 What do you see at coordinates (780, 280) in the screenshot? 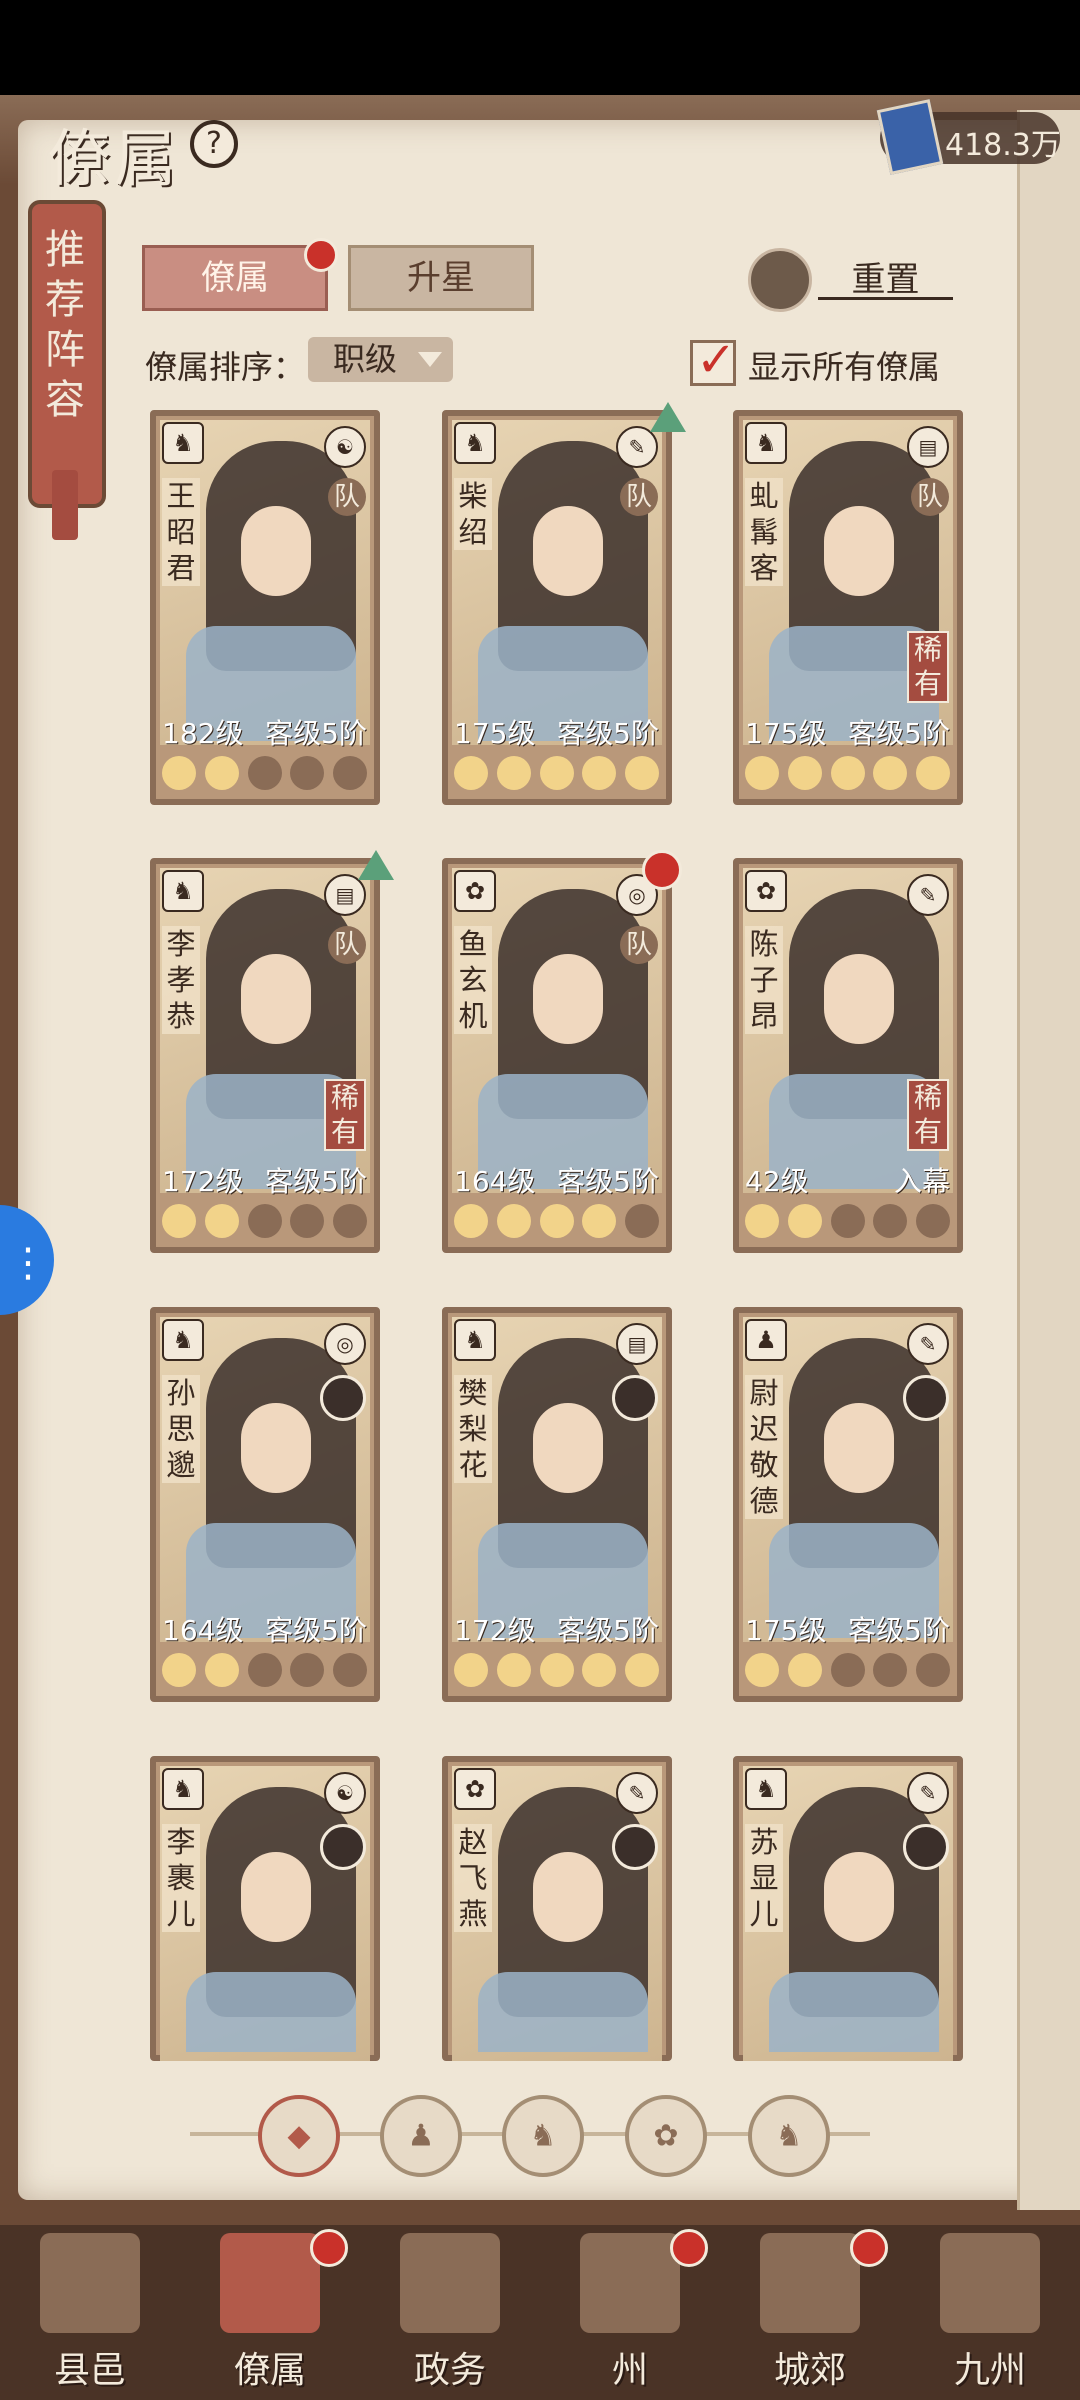
I see `reset-icon` at bounding box center [780, 280].